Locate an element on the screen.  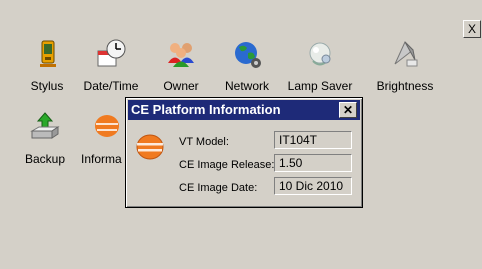
brightness-label: Brightness is located at coordinates (405, 86).